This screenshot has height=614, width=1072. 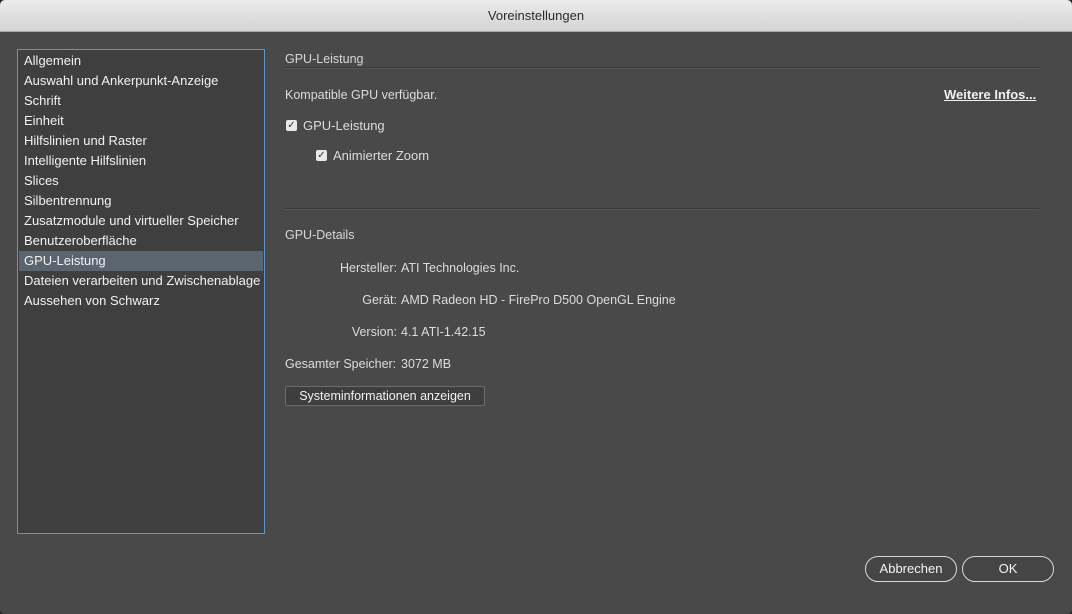 What do you see at coordinates (141, 301) in the screenshot?
I see `sidebar-item-aussehen-schwarz: Aussehen von Schwarz` at bounding box center [141, 301].